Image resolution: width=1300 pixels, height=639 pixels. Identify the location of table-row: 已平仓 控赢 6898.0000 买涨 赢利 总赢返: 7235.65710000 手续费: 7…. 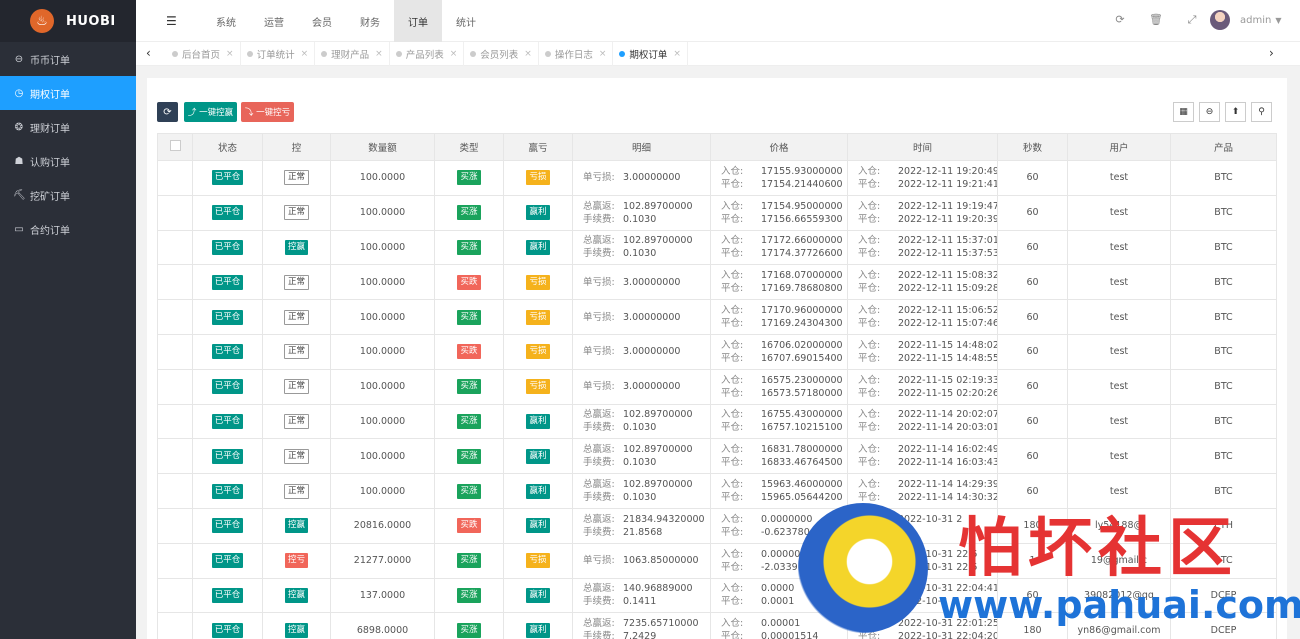
(717, 625).